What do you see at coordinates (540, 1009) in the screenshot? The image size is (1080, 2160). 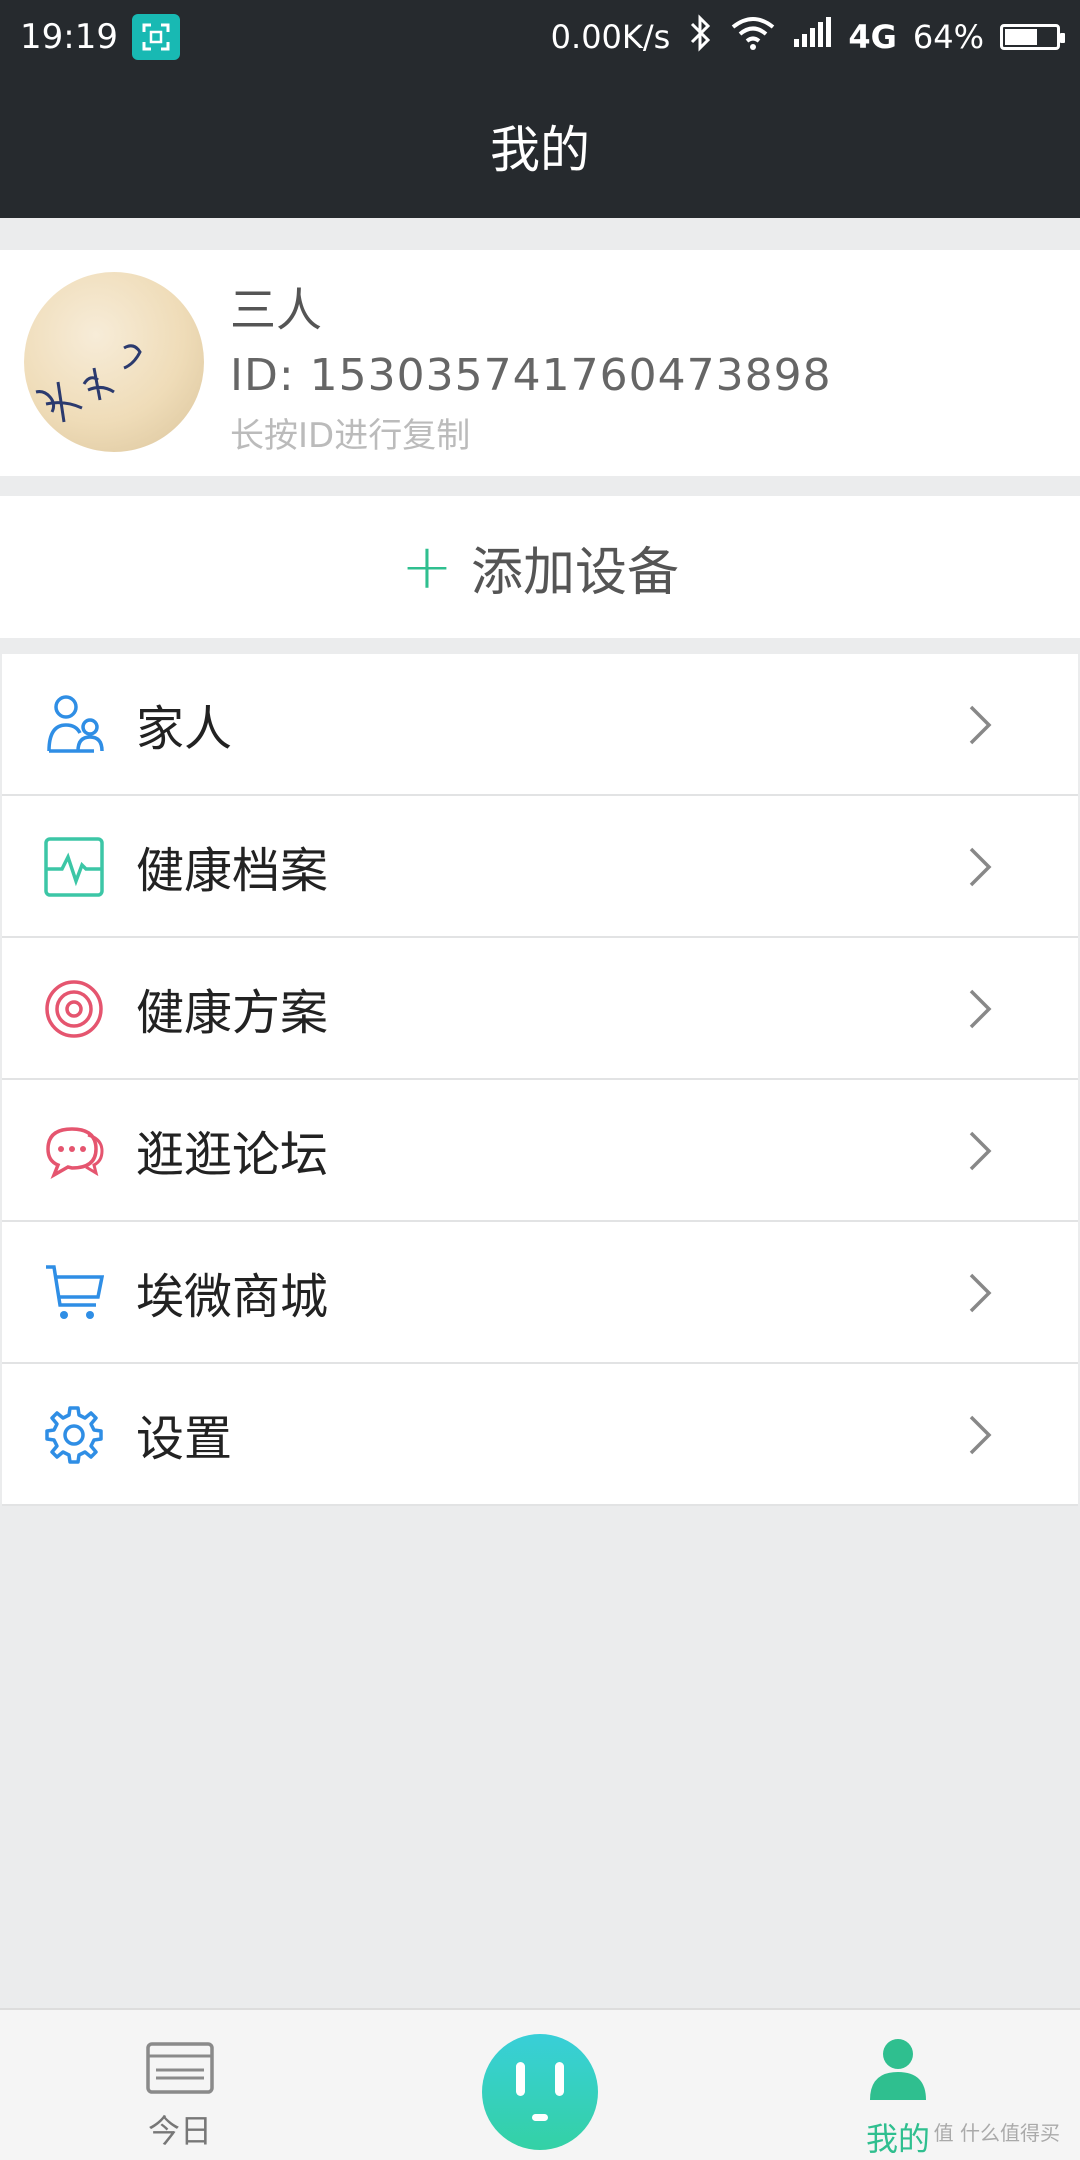 I see `menu-item-health-plan: 健康方案` at bounding box center [540, 1009].